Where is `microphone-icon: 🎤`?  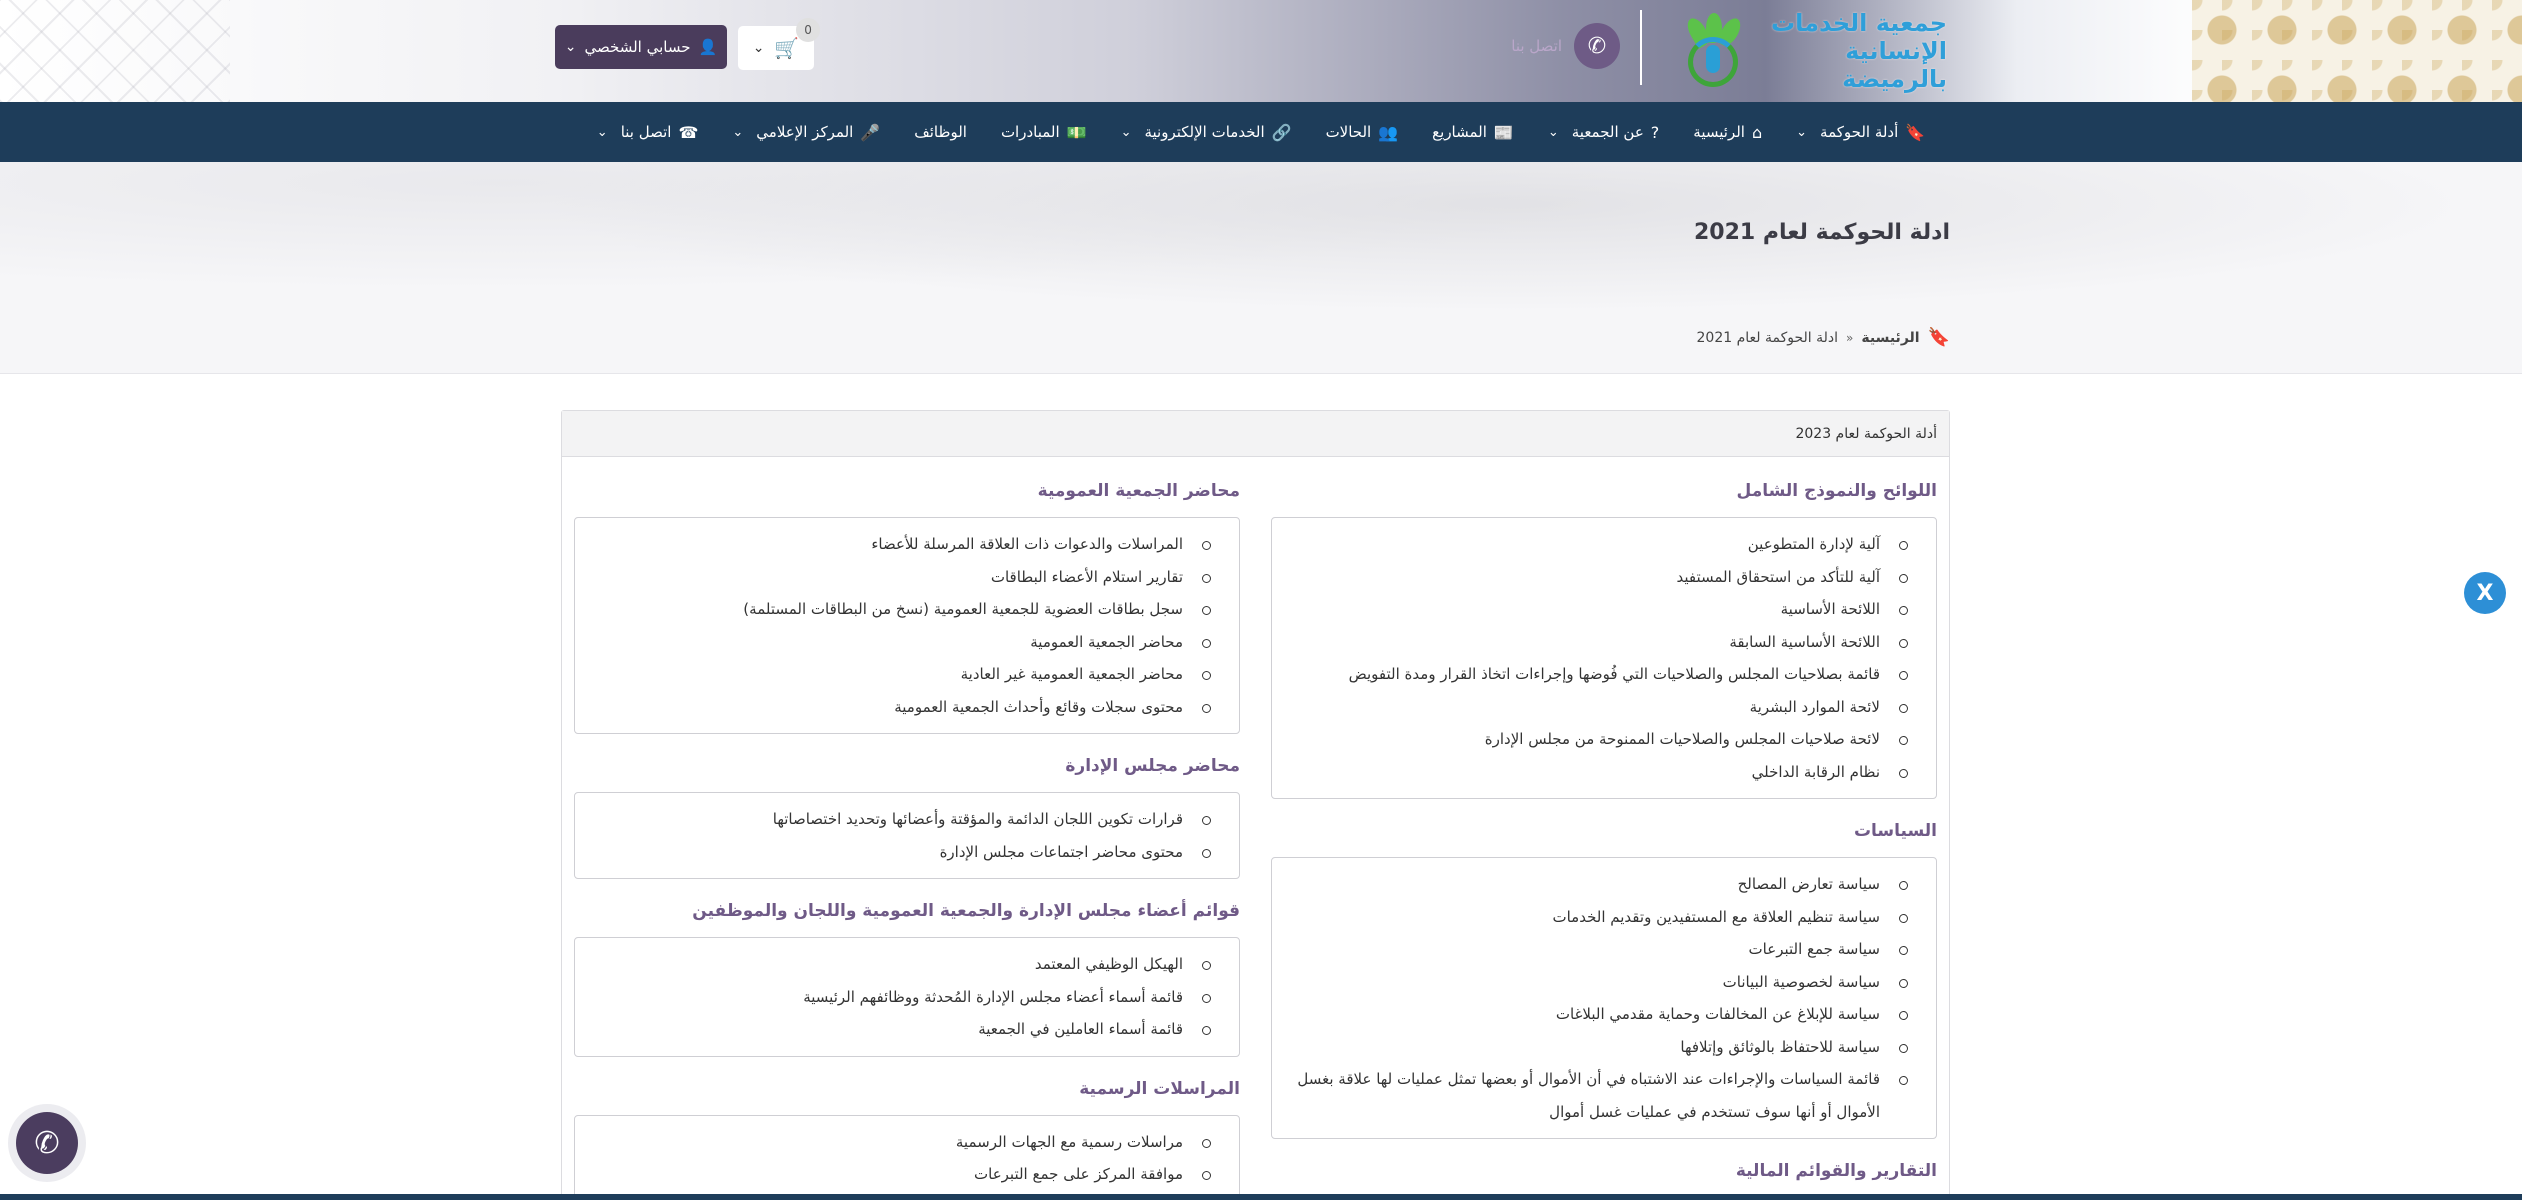
microphone-icon: 🎤 is located at coordinates (870, 132).